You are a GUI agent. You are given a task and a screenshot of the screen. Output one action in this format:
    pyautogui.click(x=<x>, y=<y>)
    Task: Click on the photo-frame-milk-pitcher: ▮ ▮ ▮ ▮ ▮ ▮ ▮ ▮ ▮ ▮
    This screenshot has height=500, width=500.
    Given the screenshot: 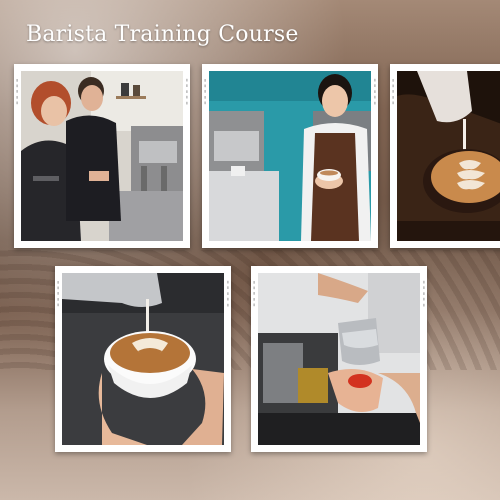 What is the action you would take?
    pyautogui.click(x=339, y=359)
    